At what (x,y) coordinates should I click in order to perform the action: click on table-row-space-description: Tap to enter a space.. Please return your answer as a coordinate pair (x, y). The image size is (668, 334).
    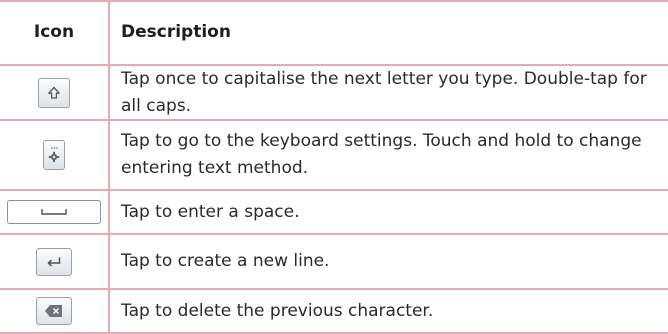
    Looking at the image, I should click on (210, 211).